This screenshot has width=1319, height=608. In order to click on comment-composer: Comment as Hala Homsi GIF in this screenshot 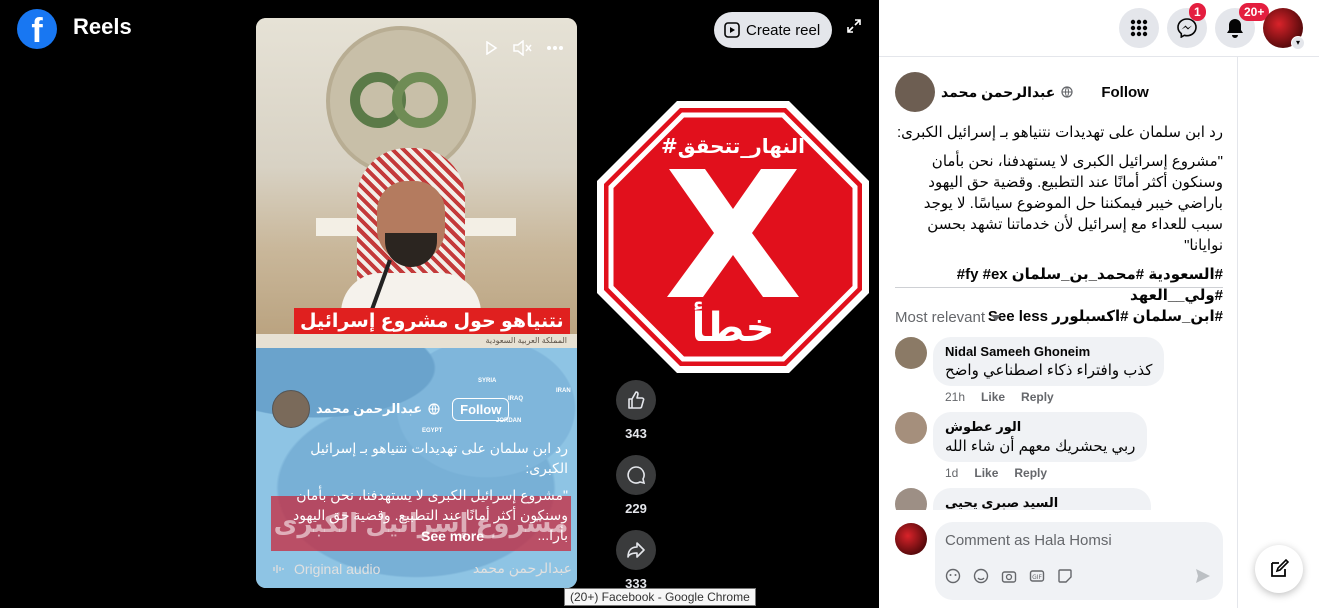, I will do `click(1059, 561)`.